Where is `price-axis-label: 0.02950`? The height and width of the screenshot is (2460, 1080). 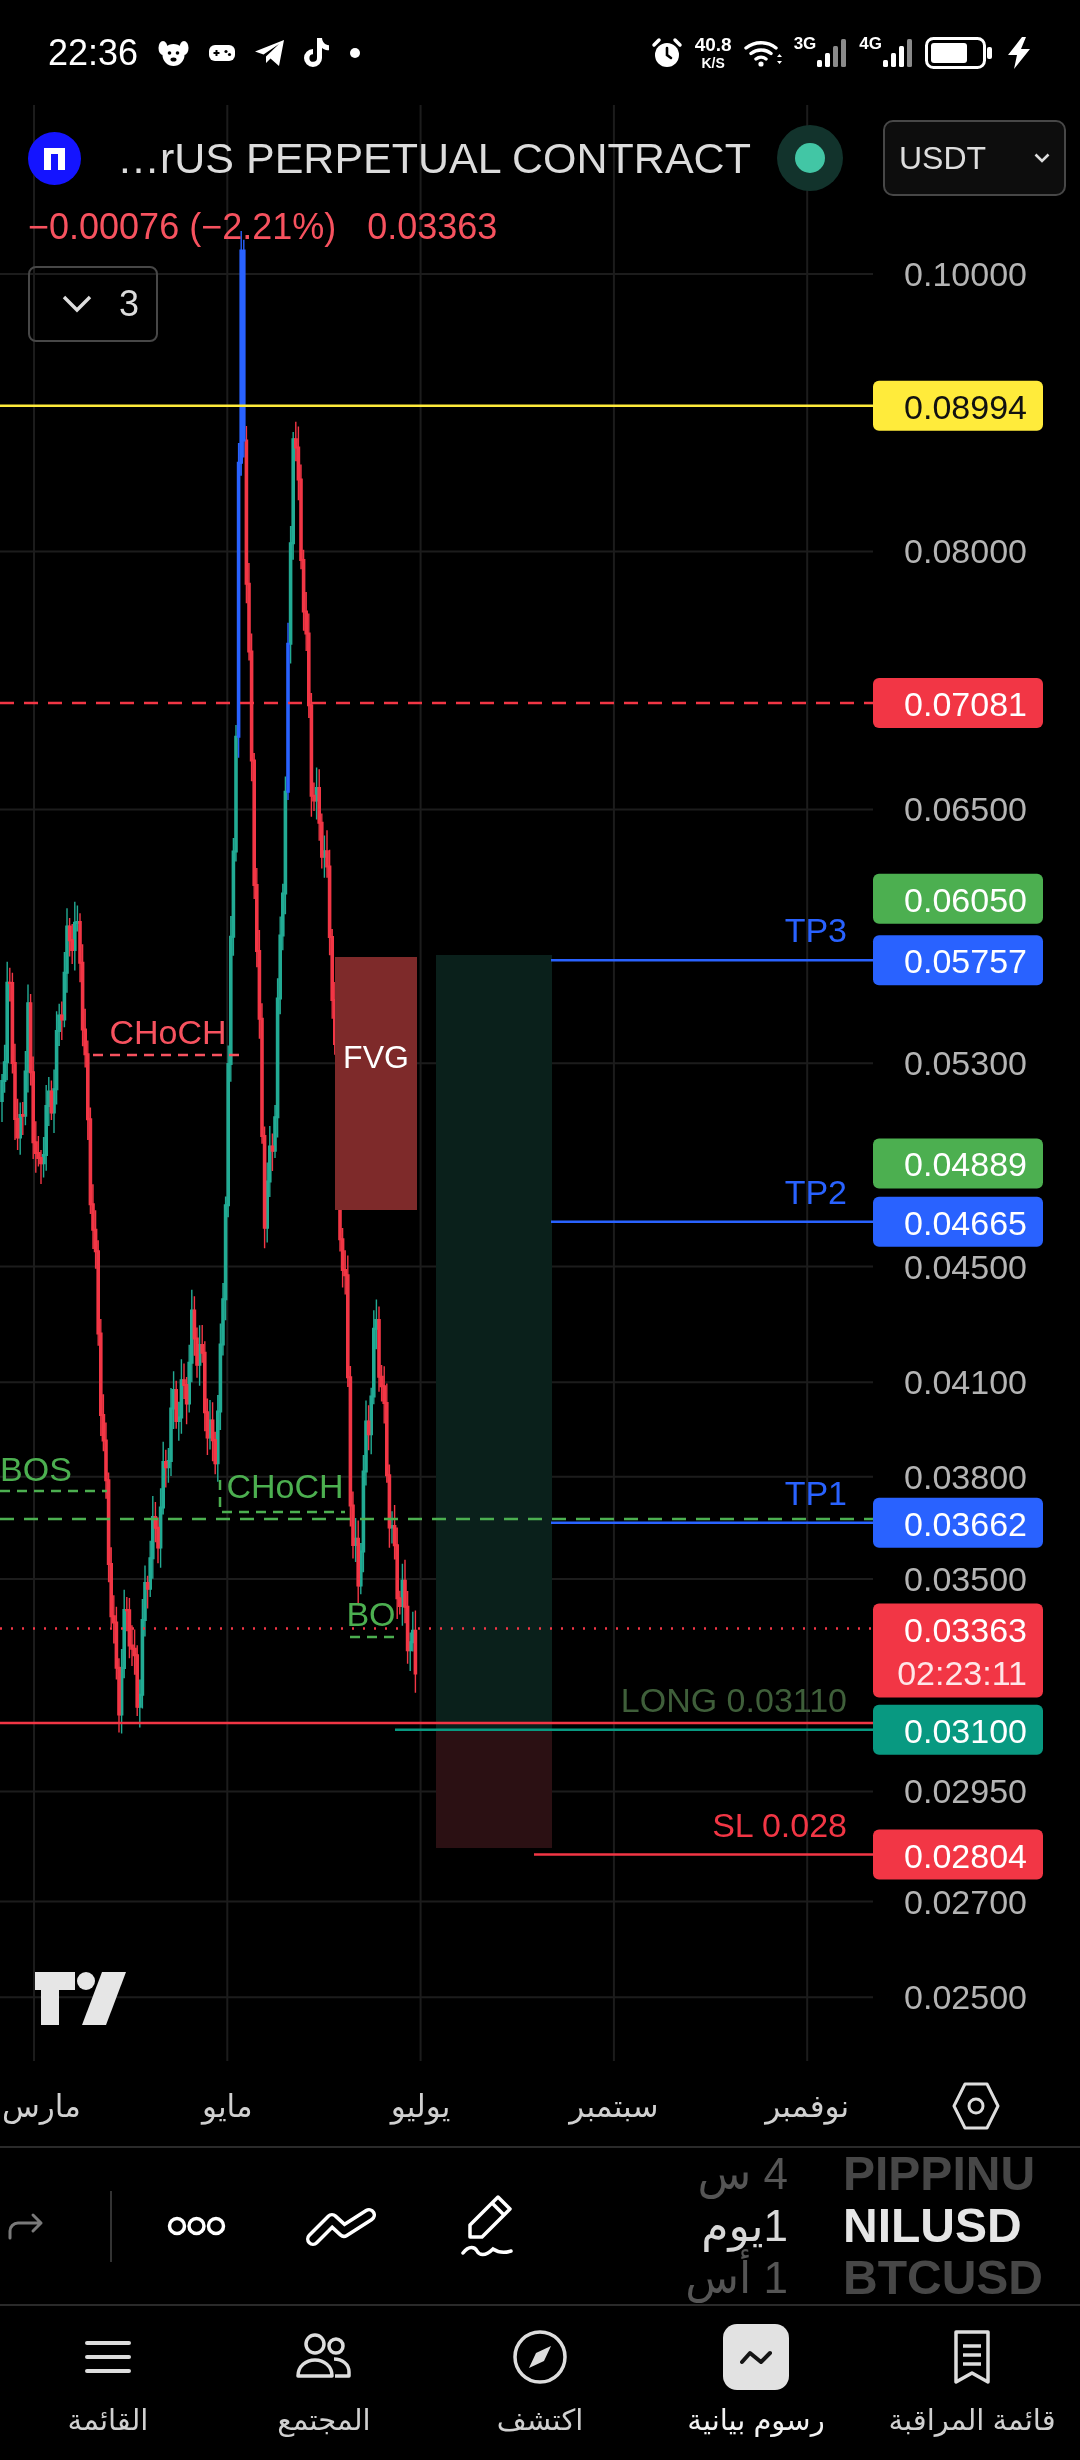
price-axis-label: 0.02950 is located at coordinates (965, 1791).